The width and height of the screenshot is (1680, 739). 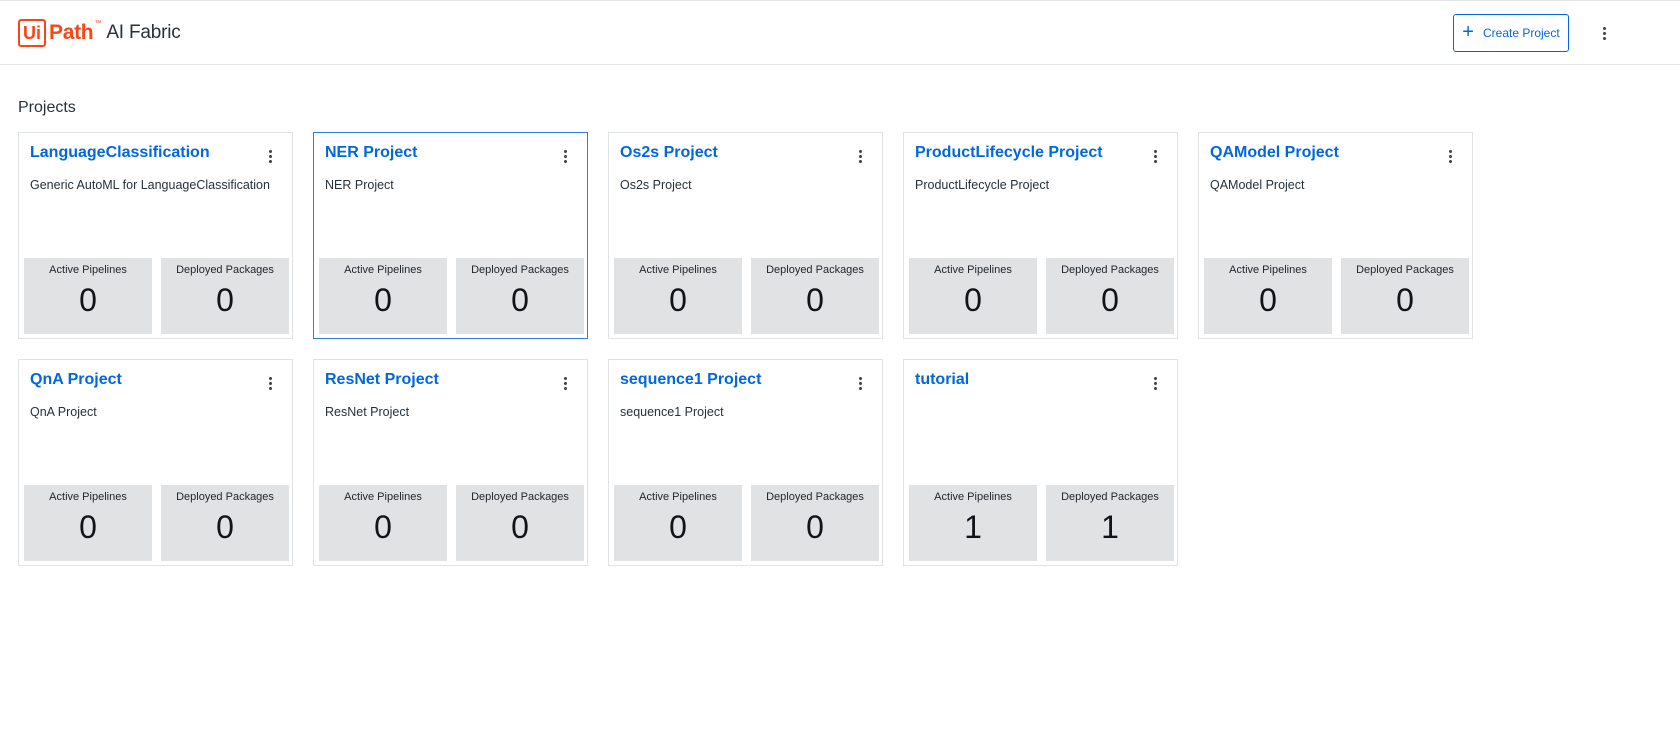 I want to click on project-title: QnA Project, so click(x=140, y=380).